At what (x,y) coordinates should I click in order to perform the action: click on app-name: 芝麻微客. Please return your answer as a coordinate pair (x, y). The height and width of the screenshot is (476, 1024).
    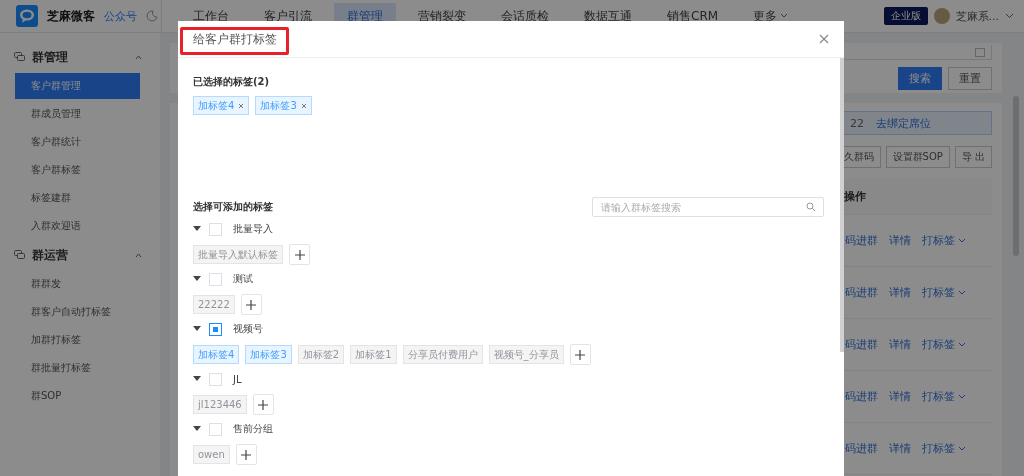
    Looking at the image, I should click on (71, 16).